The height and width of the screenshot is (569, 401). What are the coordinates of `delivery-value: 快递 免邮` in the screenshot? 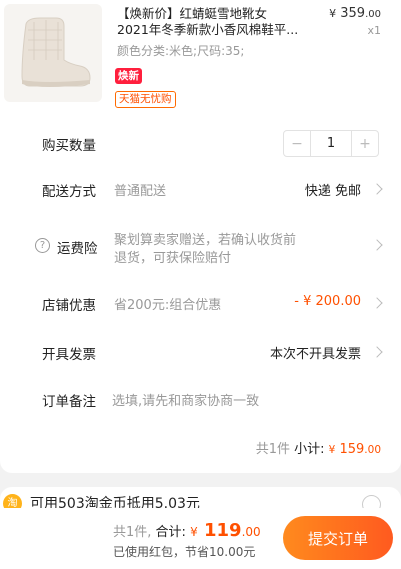 It's located at (332, 191).